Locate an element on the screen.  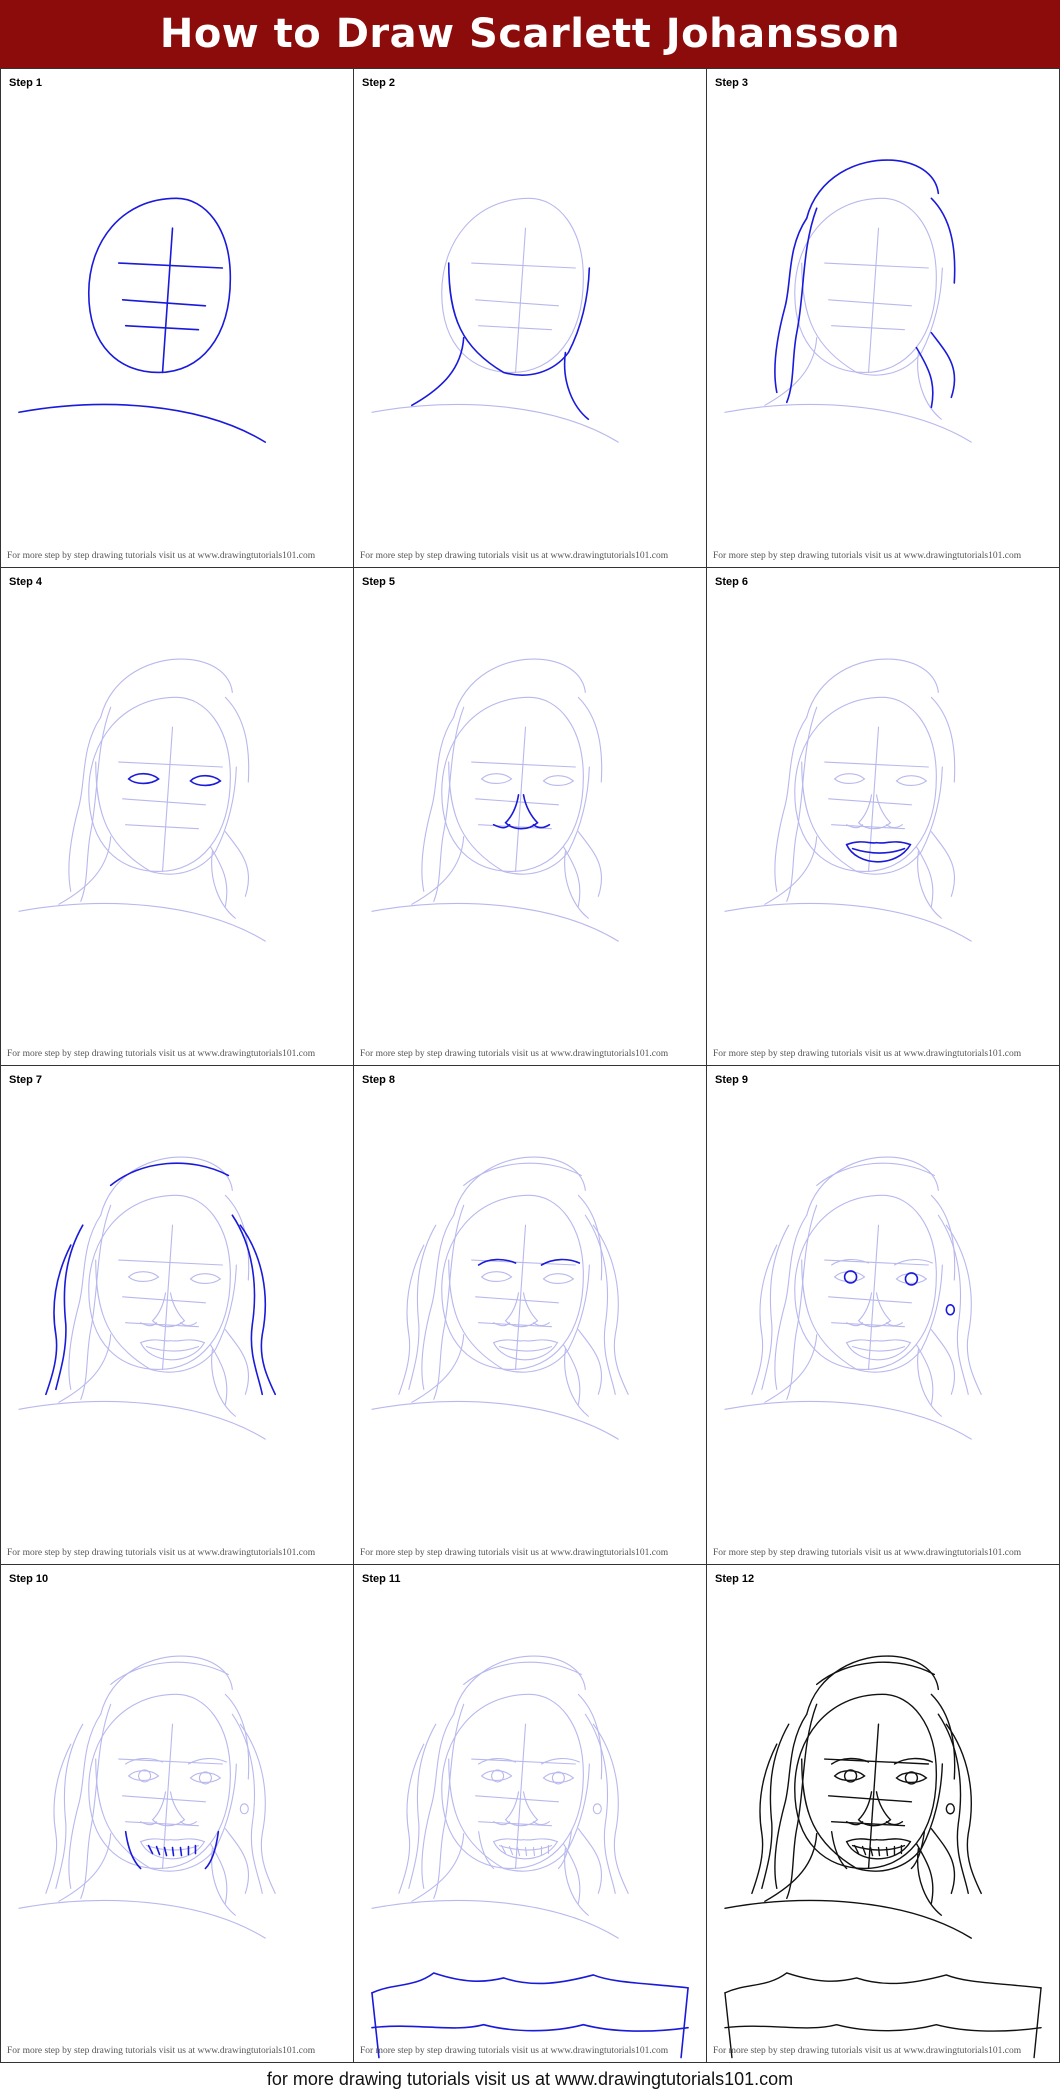
garment-side-right is located at coordinates (1037, 2022).